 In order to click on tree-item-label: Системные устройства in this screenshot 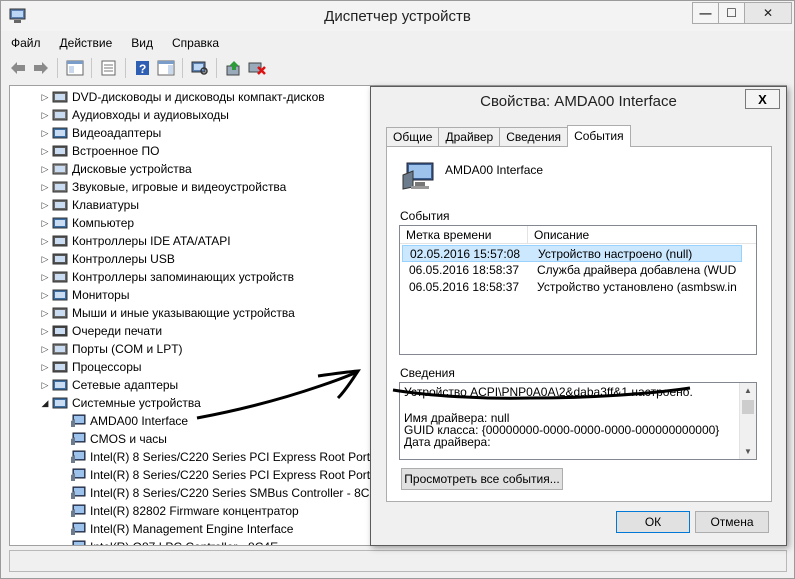, I will do `click(136, 403)`.